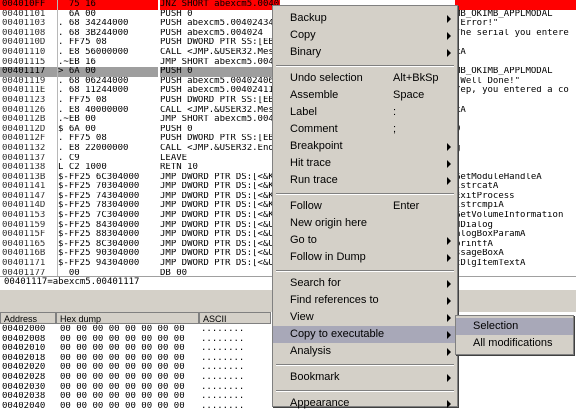 This screenshot has height=412, width=576. What do you see at coordinates (235, 318) in the screenshot?
I see `dump-header-ascii: ASCII` at bounding box center [235, 318].